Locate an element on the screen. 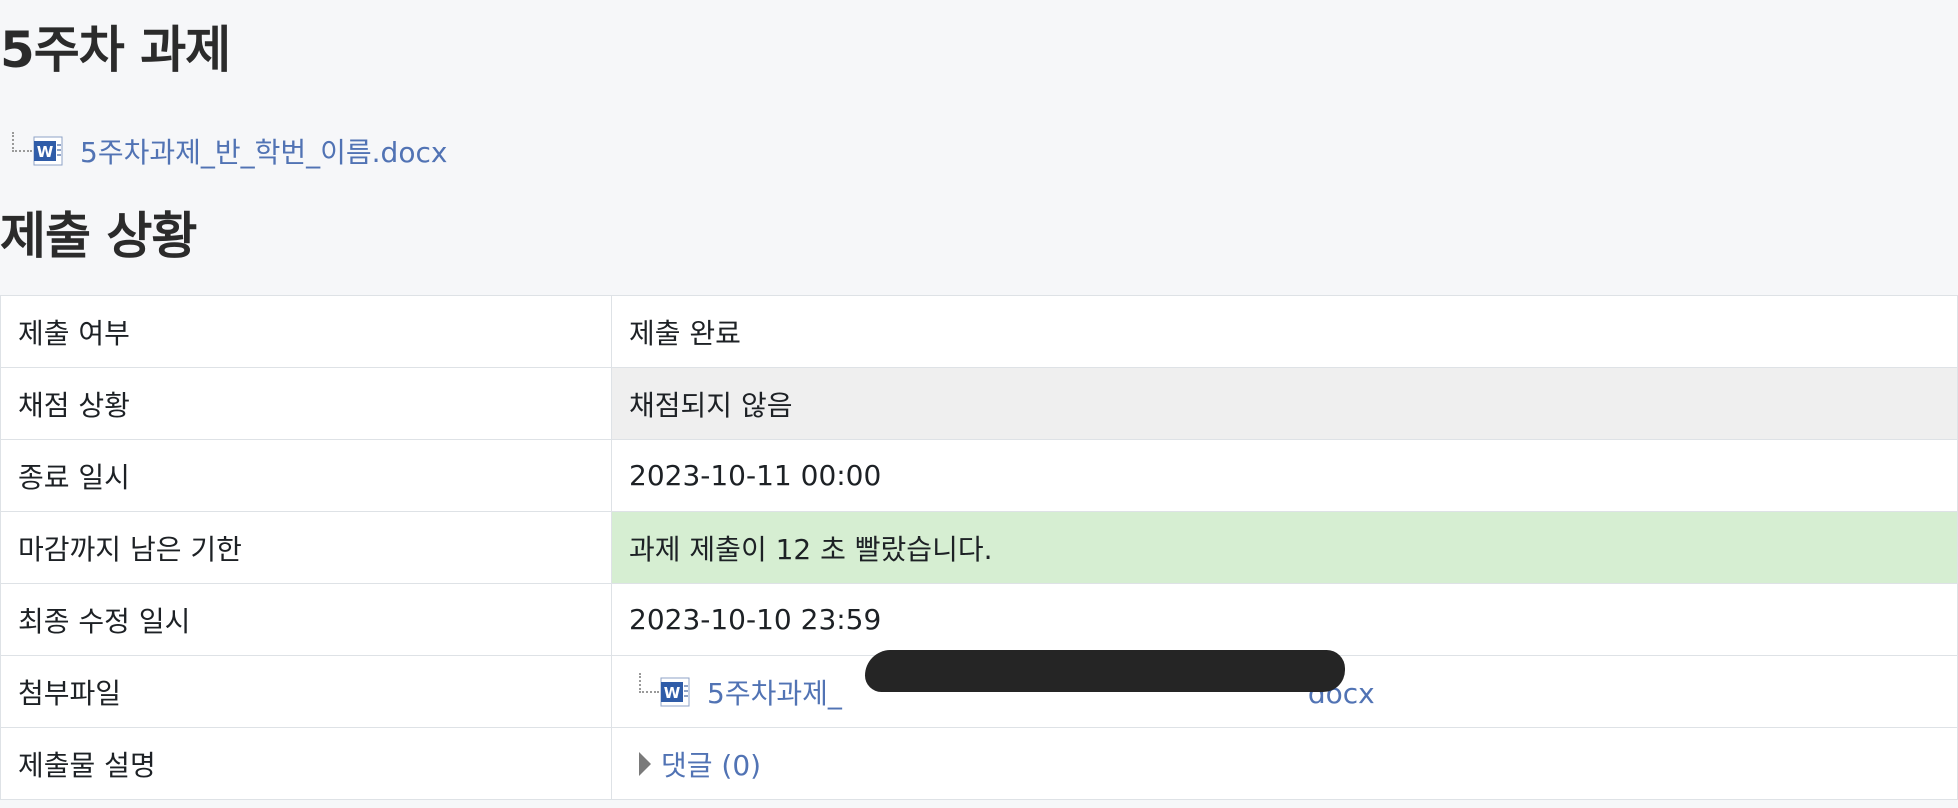  row-label: 제출물 설명 is located at coordinates (306, 763).